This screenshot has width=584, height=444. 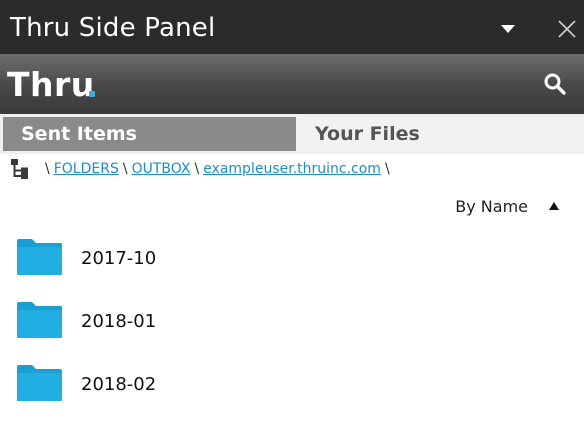 What do you see at coordinates (292, 169) in the screenshot?
I see `breadcrumb-link-user: exampleuser.thruinc.com` at bounding box center [292, 169].